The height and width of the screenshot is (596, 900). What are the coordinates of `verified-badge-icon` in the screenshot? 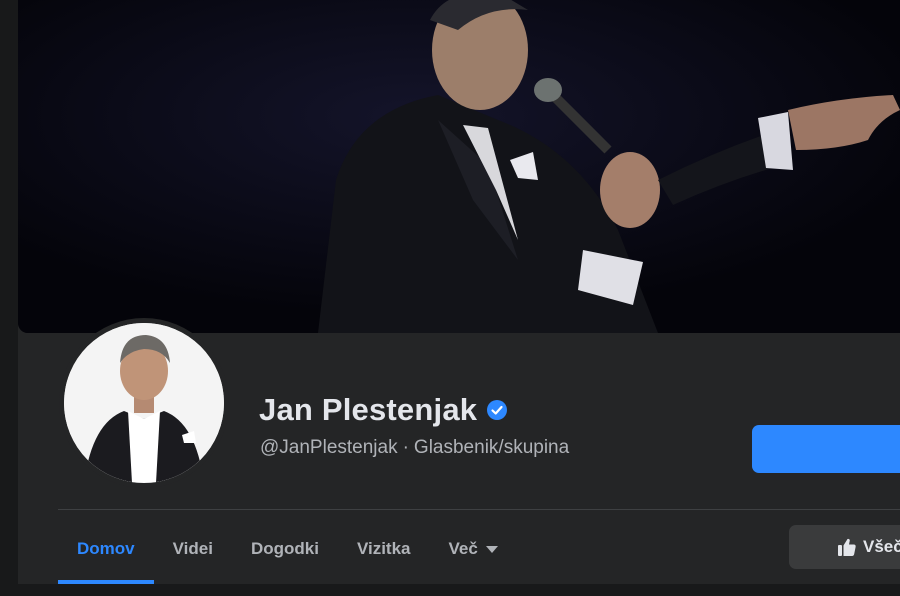 It's located at (497, 410).